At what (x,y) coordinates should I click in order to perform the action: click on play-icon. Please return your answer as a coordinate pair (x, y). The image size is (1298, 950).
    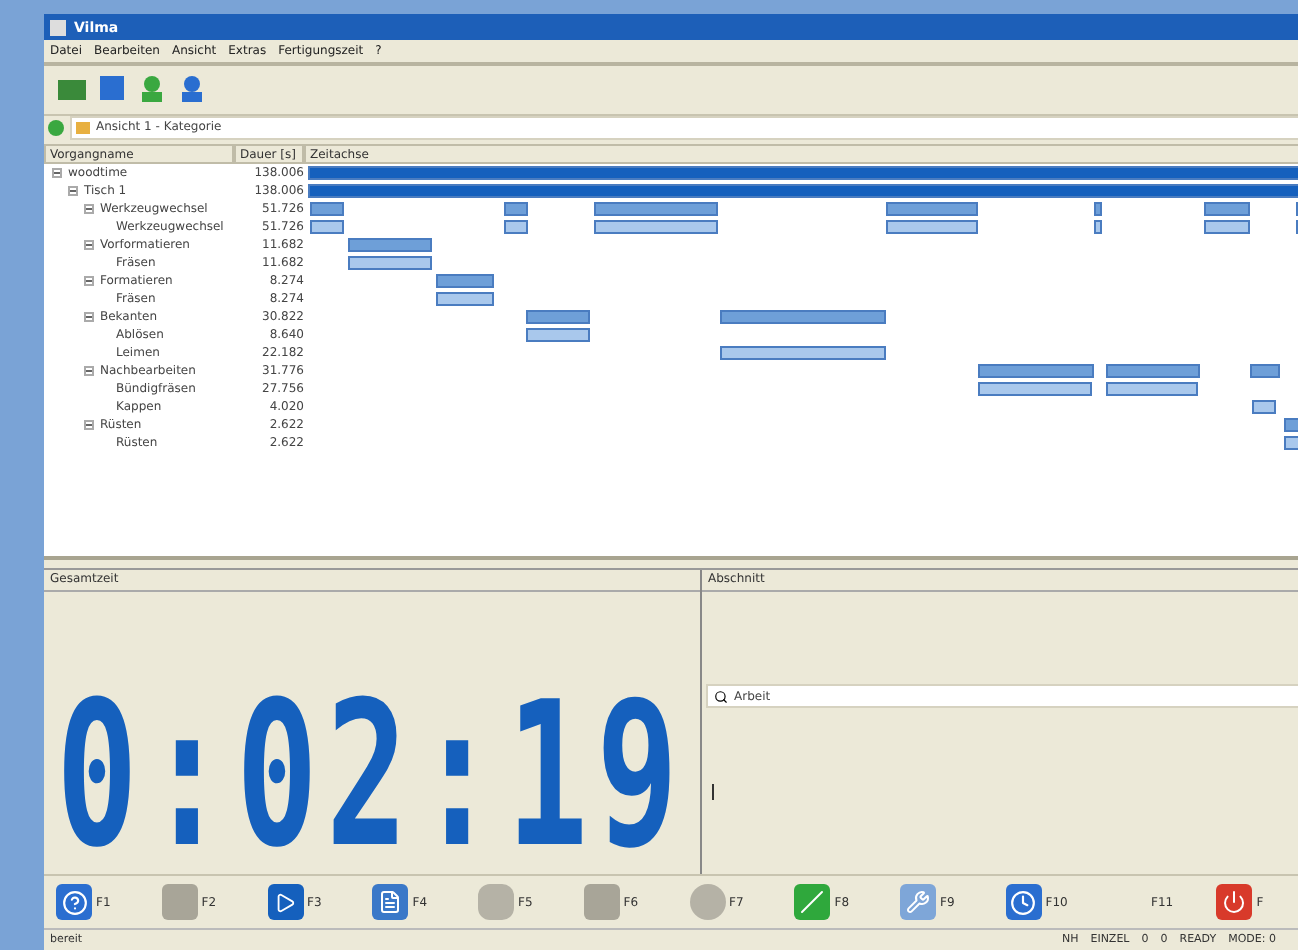
    Looking at the image, I should click on (285, 902).